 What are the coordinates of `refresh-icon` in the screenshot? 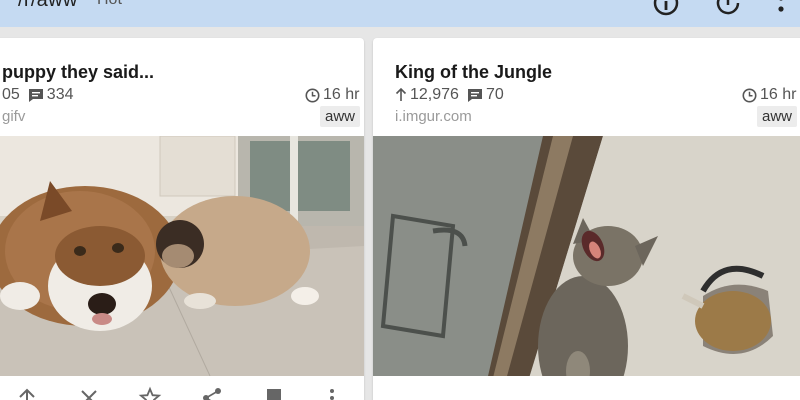 It's located at (728, 9).